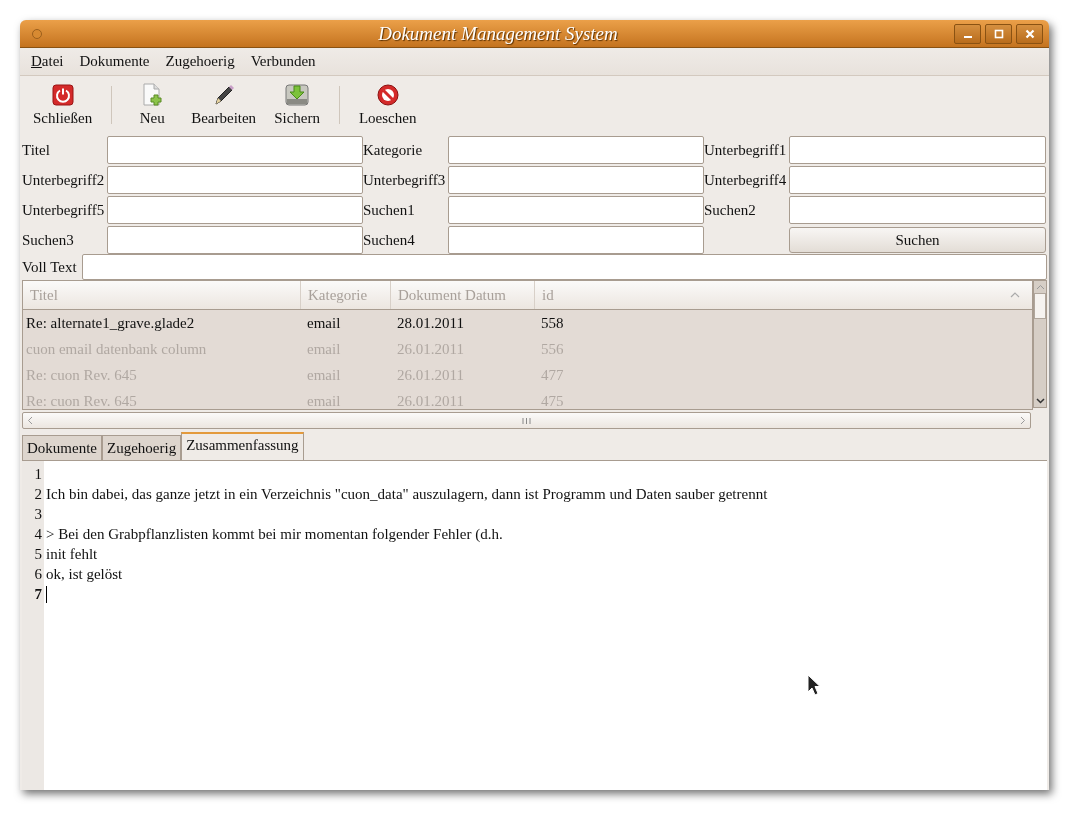 The image size is (1090, 831). I want to click on field-label: Suchen4, so click(389, 240).